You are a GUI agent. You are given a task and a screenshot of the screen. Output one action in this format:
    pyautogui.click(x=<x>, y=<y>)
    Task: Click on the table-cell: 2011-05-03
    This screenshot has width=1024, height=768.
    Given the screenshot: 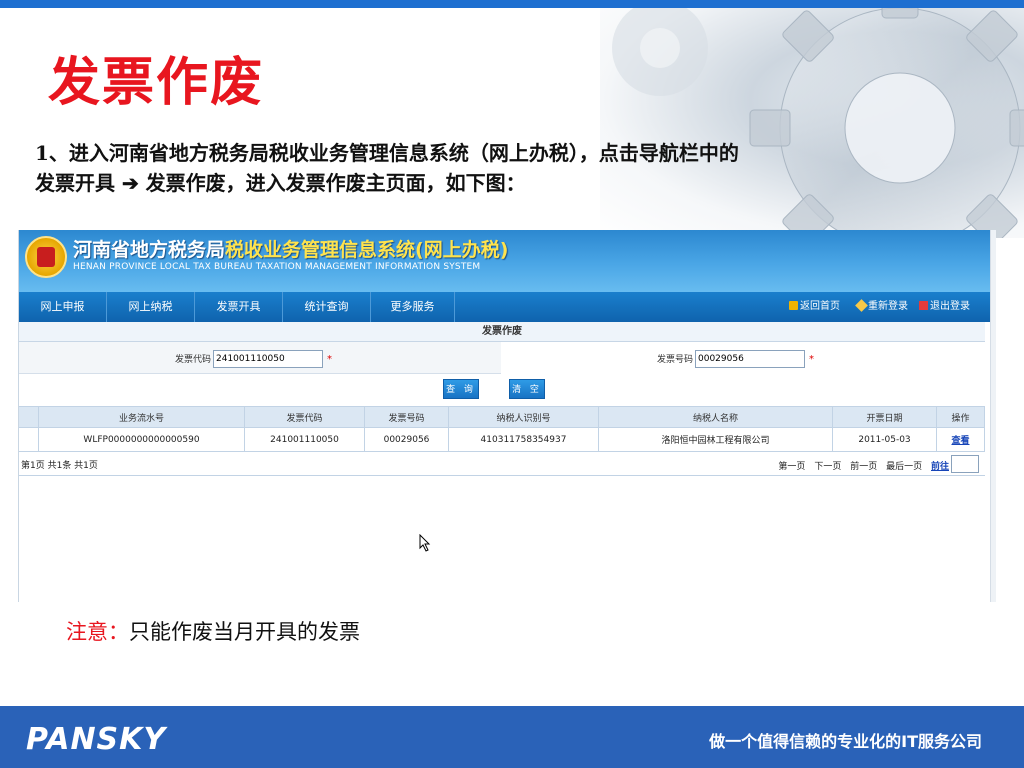 What is the action you would take?
    pyautogui.click(x=885, y=439)
    